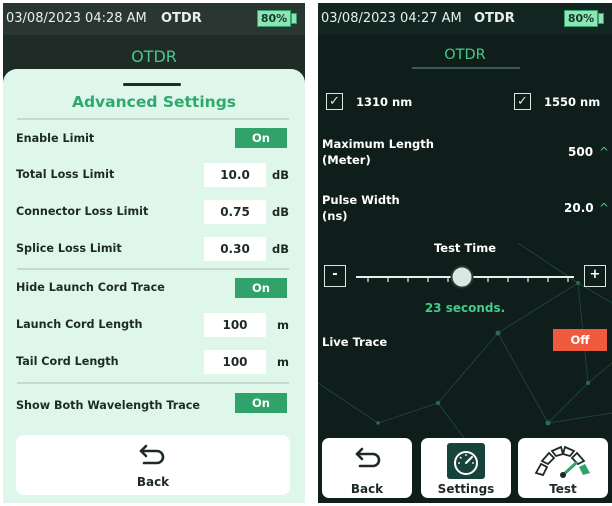  Describe the element at coordinates (261, 403) in the screenshot. I see `show-both-toggle: On` at that location.